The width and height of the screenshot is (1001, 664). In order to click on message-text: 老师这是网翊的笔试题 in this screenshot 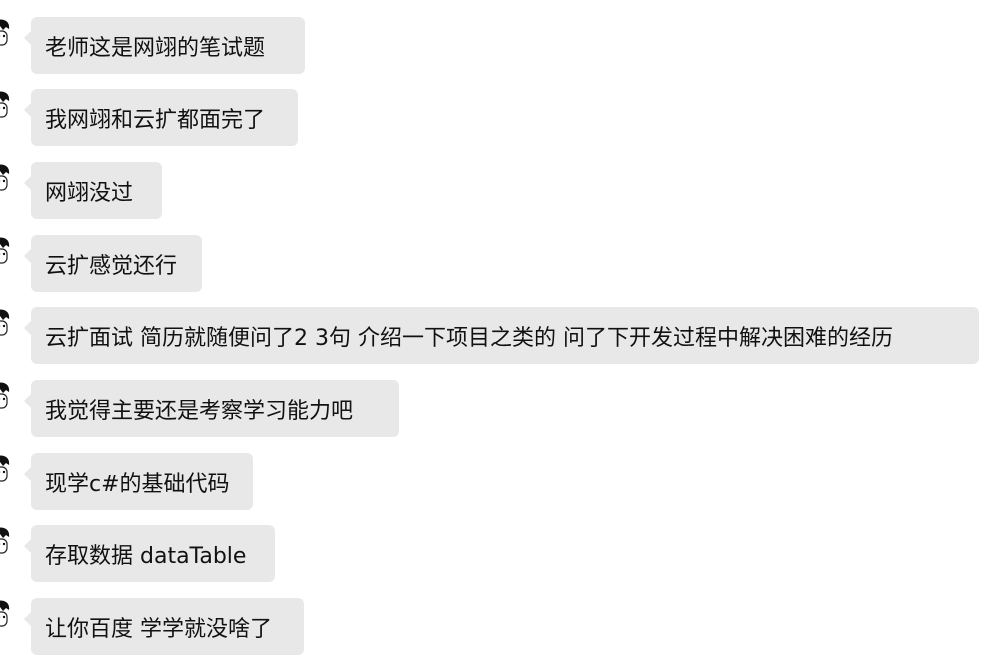, I will do `click(155, 48)`.